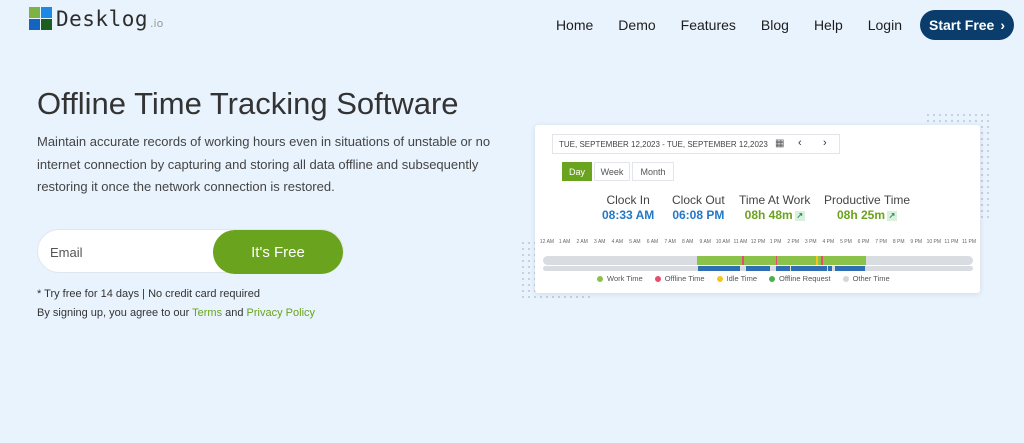 This screenshot has width=1024, height=443. I want to click on hour-tick-label: 12 PM, so click(758, 242).